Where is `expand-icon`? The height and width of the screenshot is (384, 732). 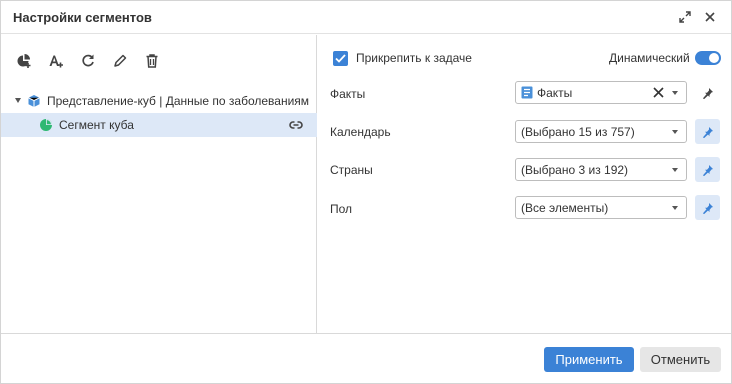 expand-icon is located at coordinates (685, 17).